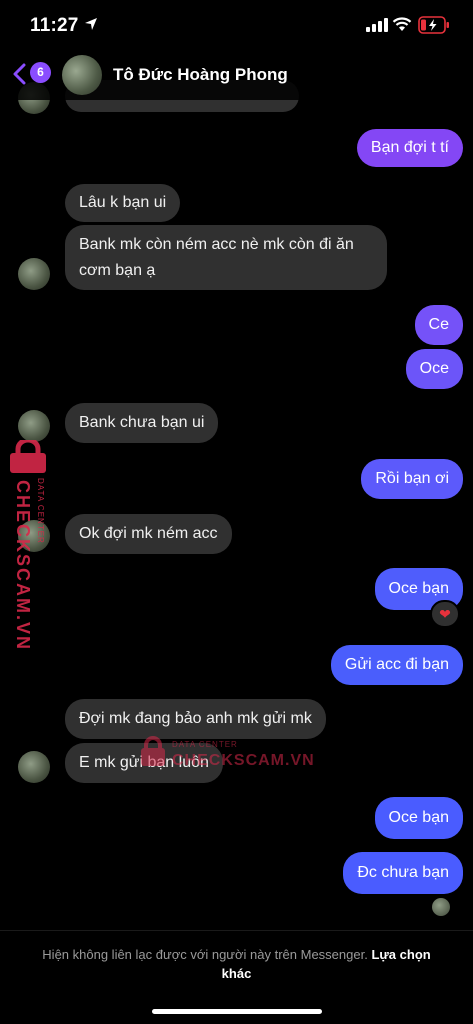 This screenshot has width=473, height=1024. What do you see at coordinates (396, 665) in the screenshot?
I see `message-bubble-outgoing: Gửi acc đi bạn` at bounding box center [396, 665].